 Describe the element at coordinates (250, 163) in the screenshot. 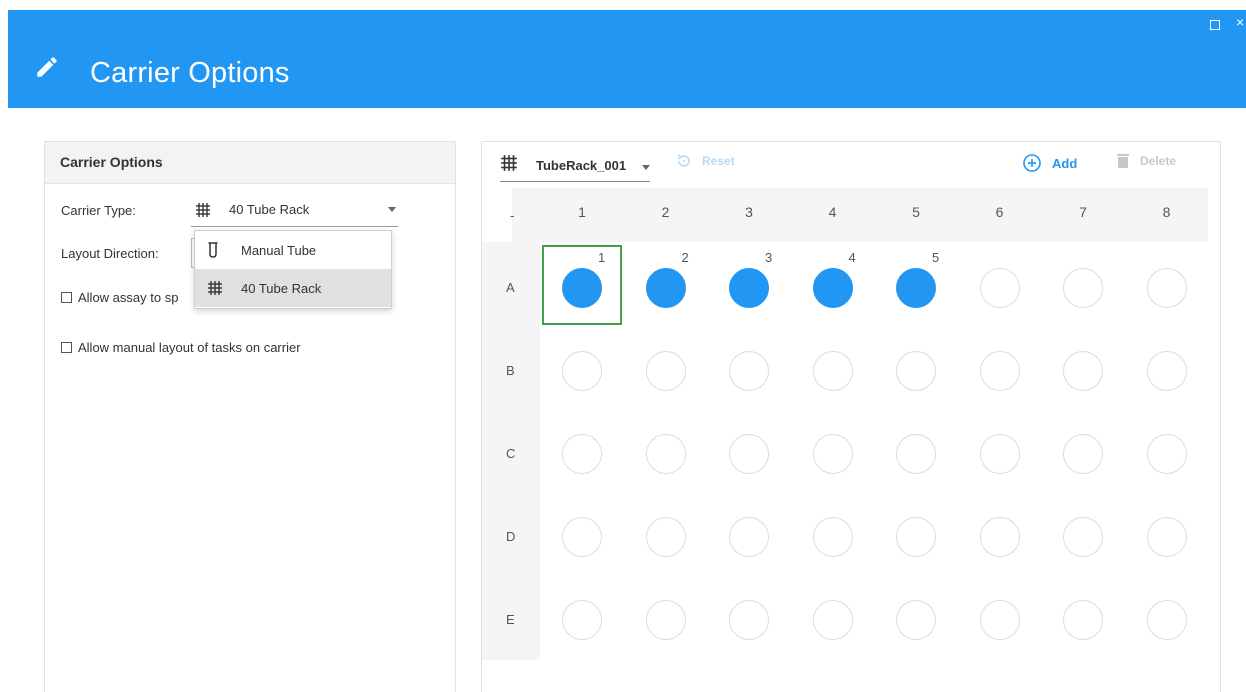

I see `panel-header: Carrier Options` at that location.